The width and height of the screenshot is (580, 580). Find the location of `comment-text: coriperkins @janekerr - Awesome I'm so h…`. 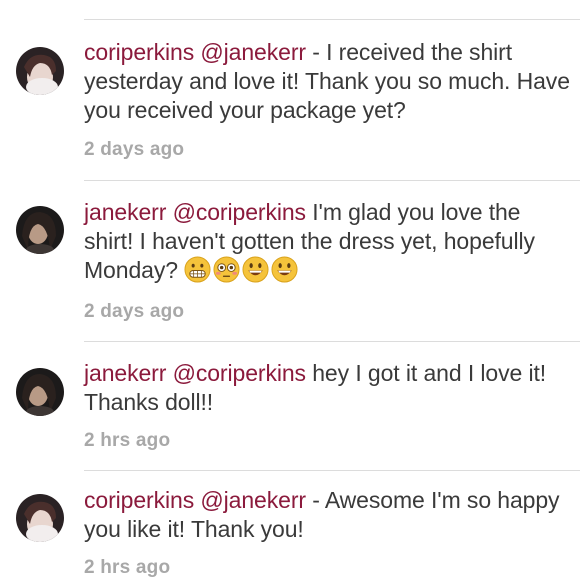

comment-text: coriperkins @janekerr - Awesome I'm so h… is located at coordinates (329, 515).